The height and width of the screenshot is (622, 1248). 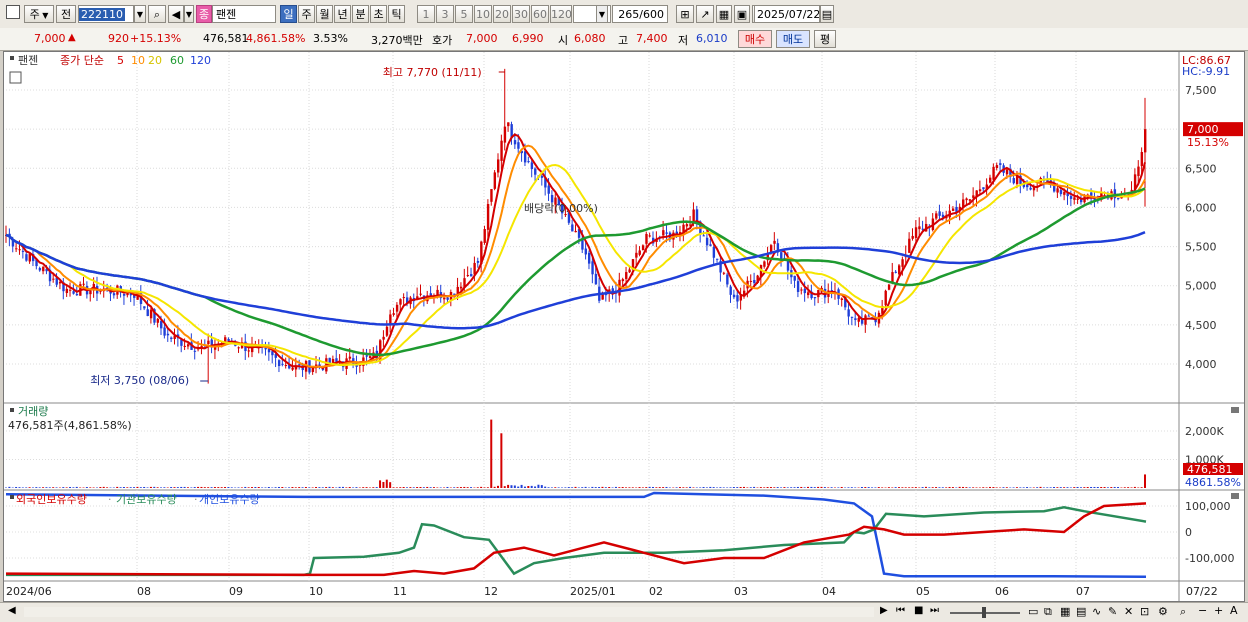 I want to click on search-icon: ⌕, so click(x=157, y=14).